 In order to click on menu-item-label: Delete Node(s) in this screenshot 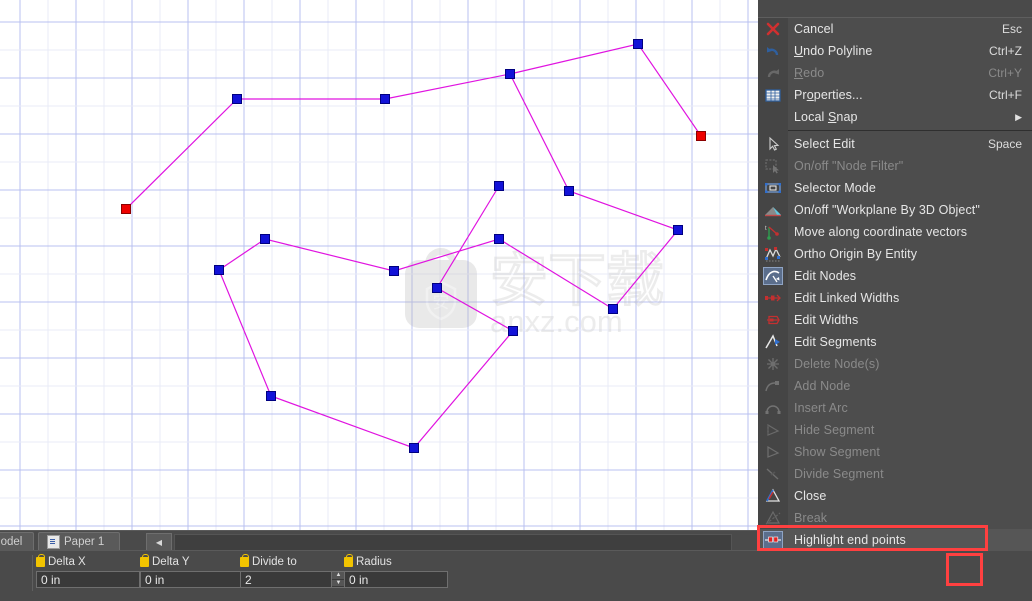, I will do `click(837, 364)`.